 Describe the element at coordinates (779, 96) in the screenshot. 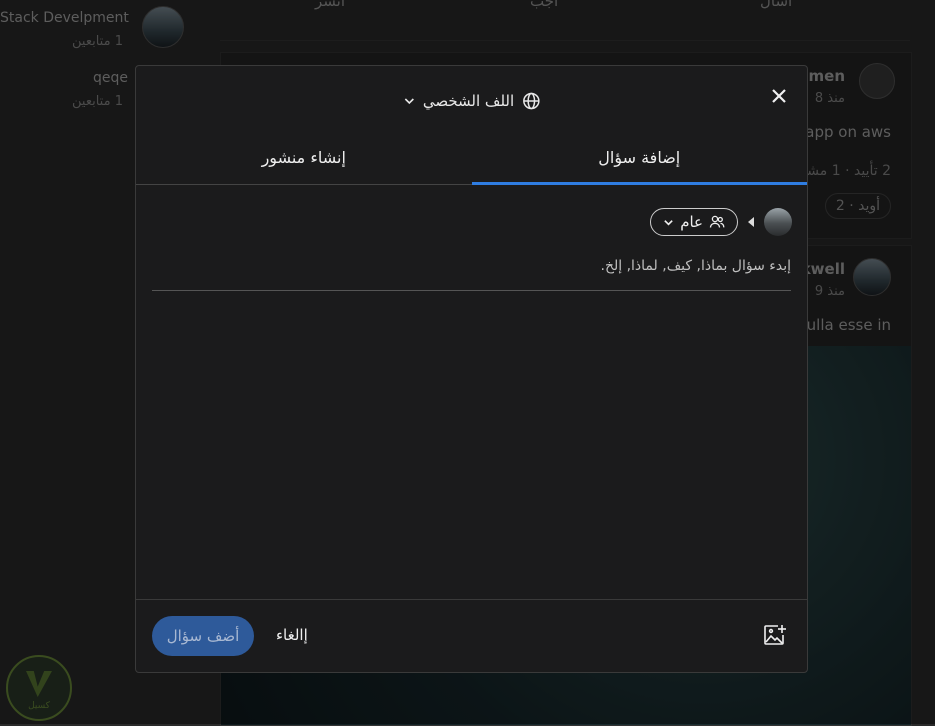

I see `close-icon` at that location.